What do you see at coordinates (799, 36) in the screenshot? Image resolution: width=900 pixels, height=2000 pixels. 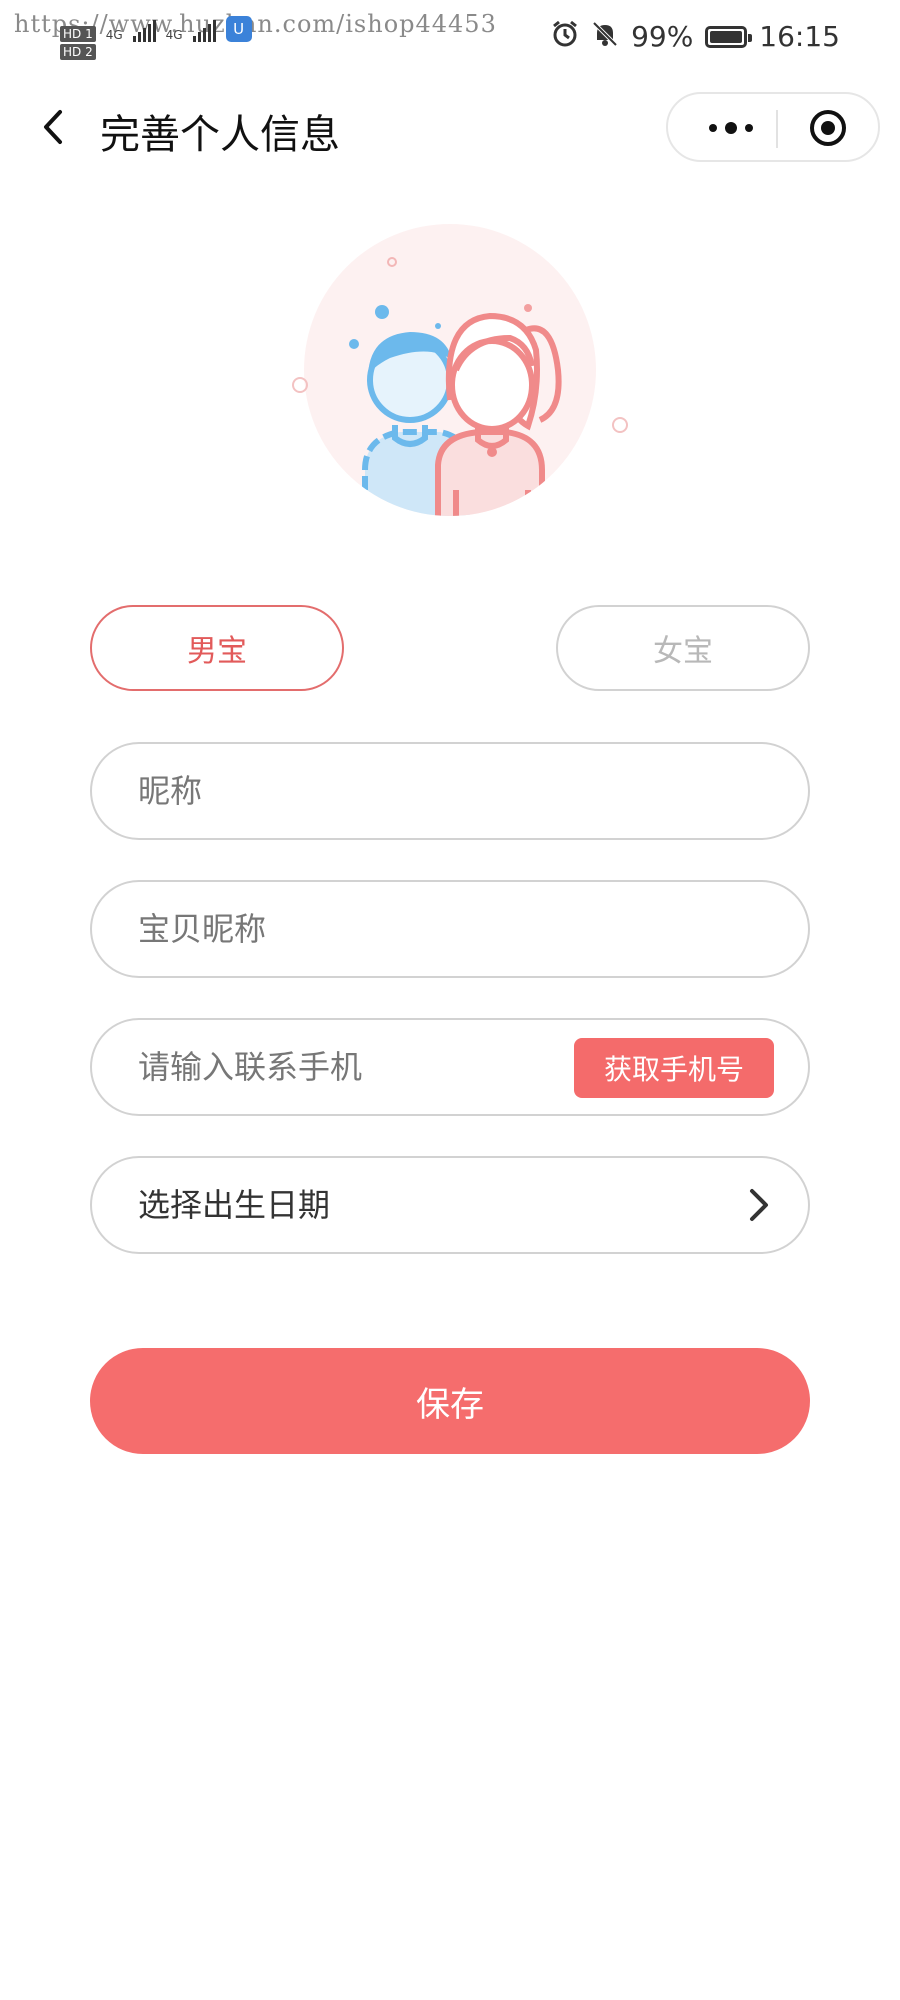 I see `clock-time: 16:15` at bounding box center [799, 36].